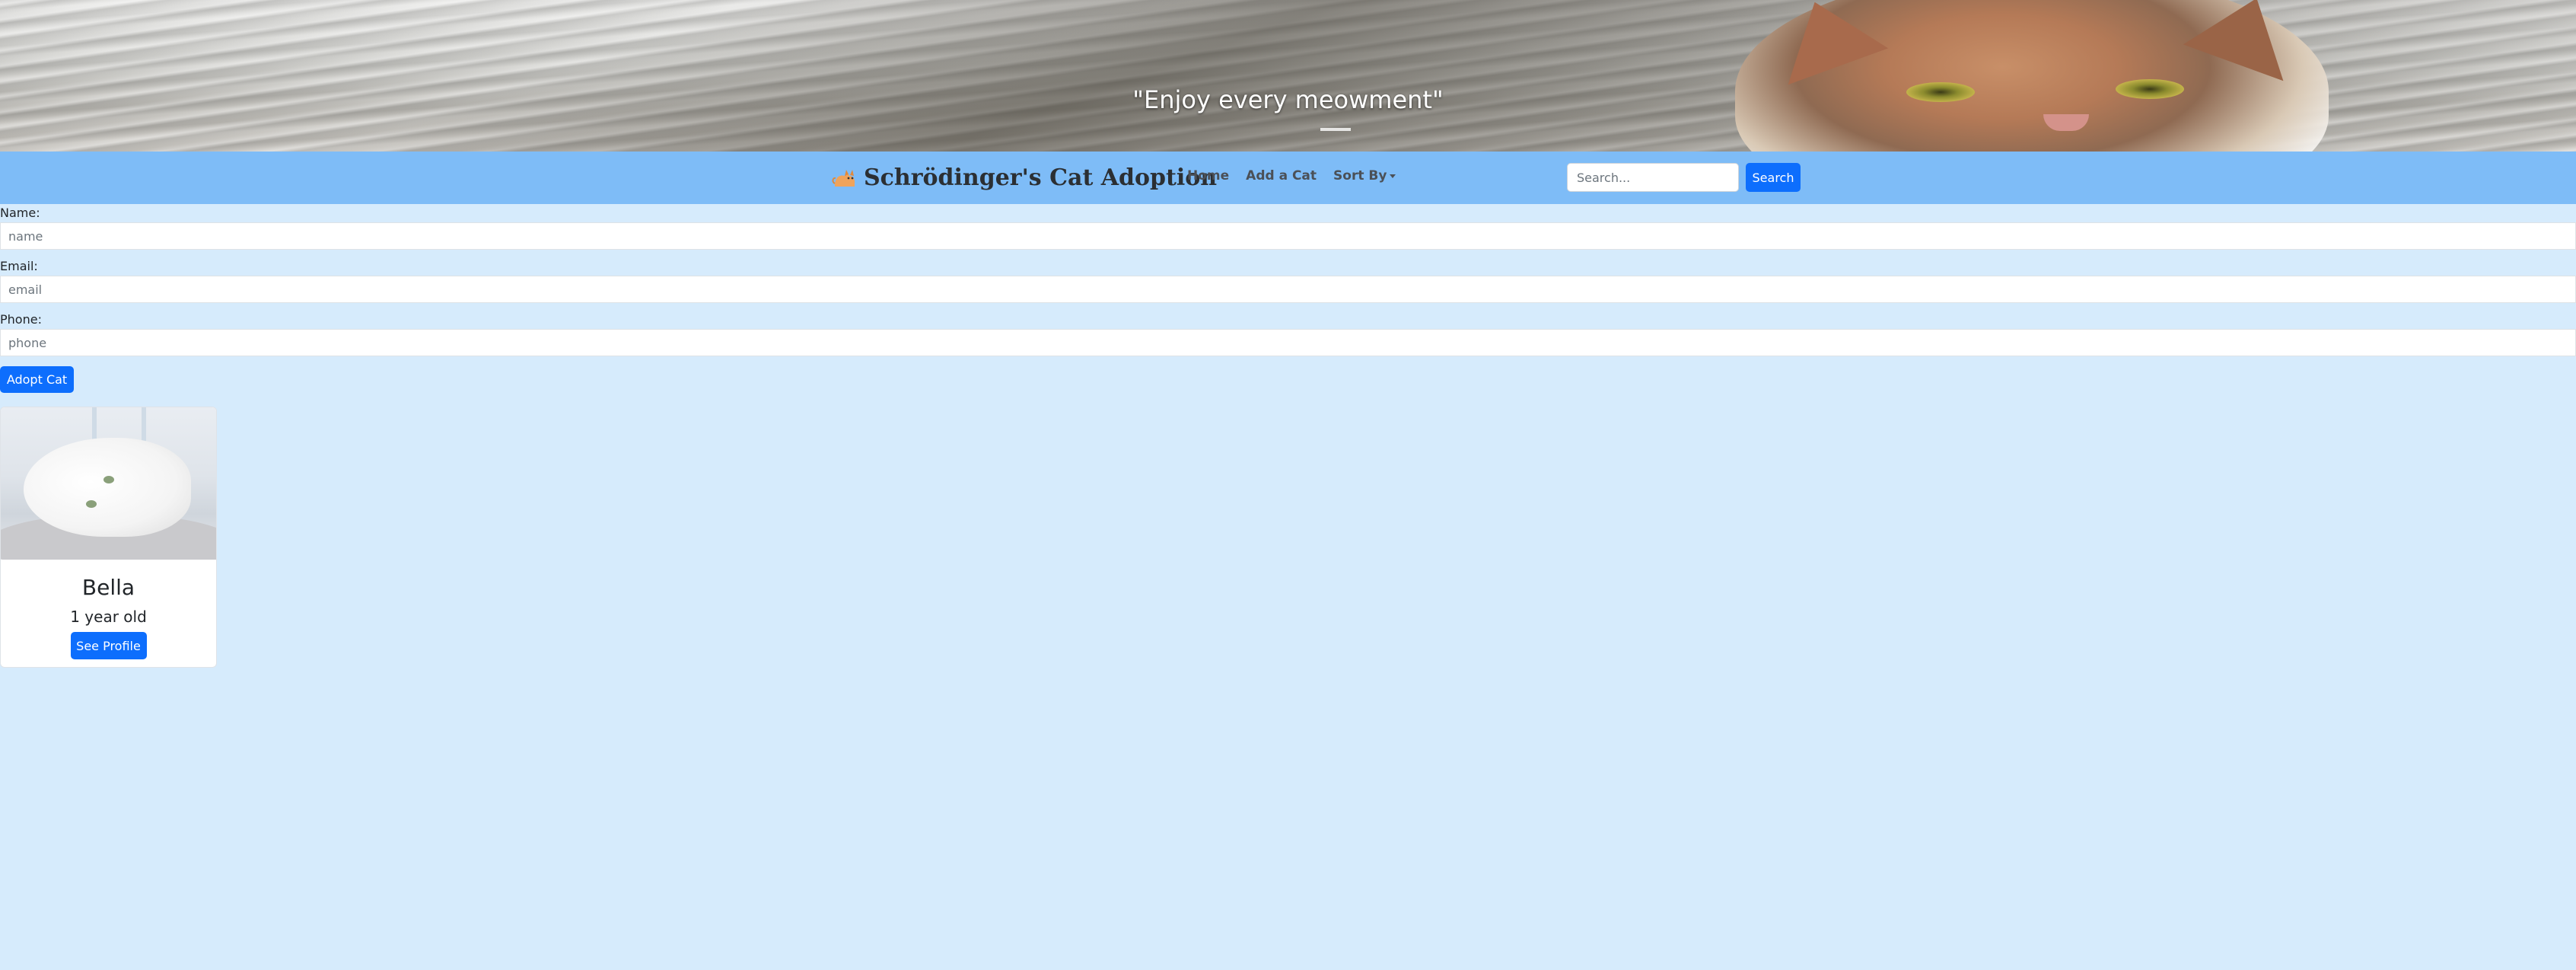  What do you see at coordinates (1773, 177) in the screenshot?
I see `search-button: Search` at bounding box center [1773, 177].